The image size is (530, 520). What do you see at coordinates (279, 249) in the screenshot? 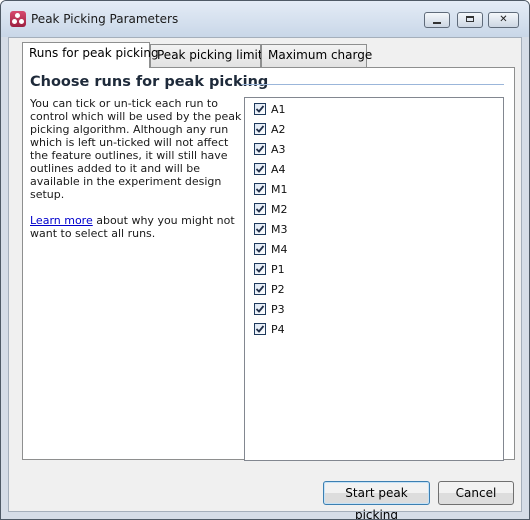
I see `run-label: M4` at bounding box center [279, 249].